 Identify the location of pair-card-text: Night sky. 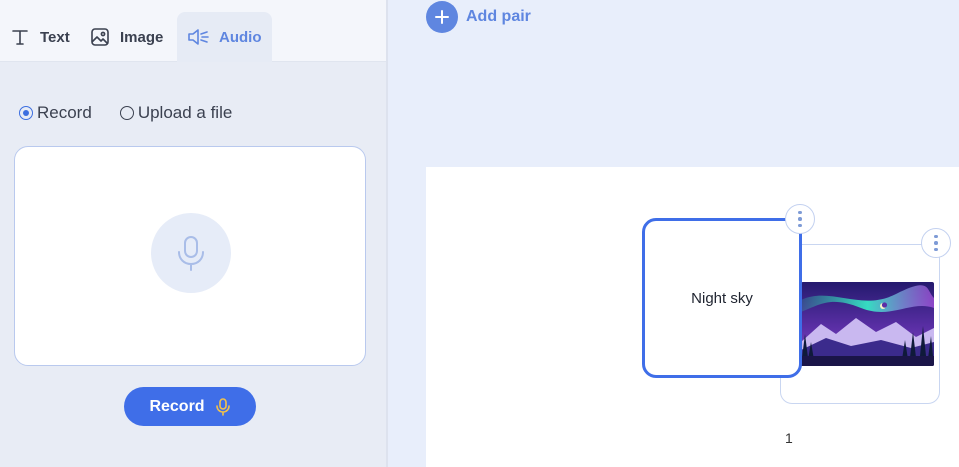
(722, 298).